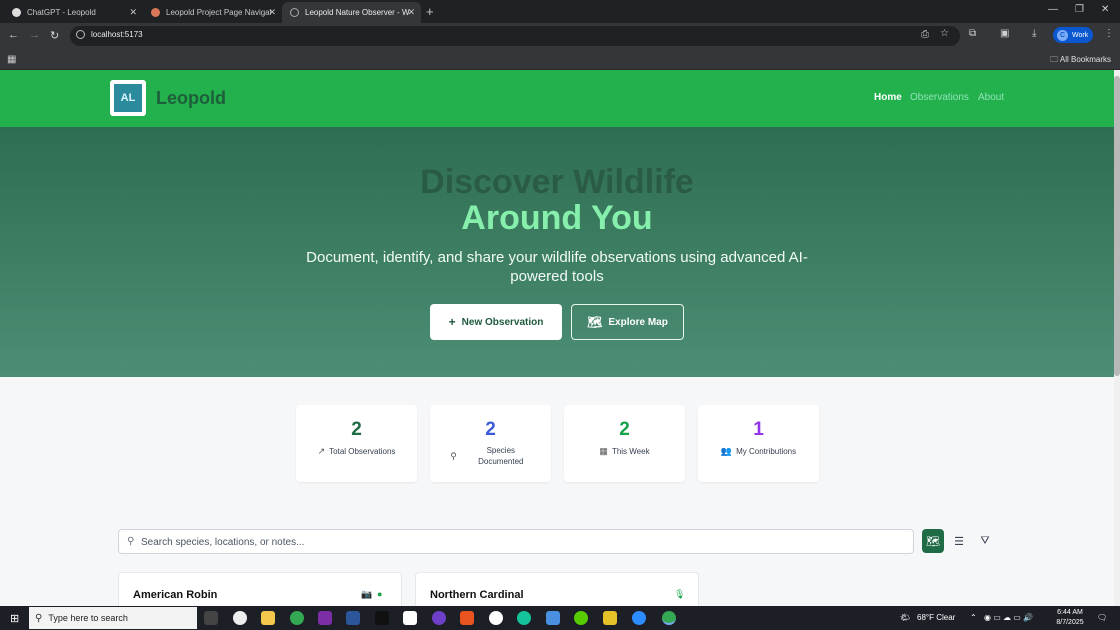 This screenshot has height=630, width=1120. What do you see at coordinates (972, 33) in the screenshot?
I see `extensions-icon: ⧉` at bounding box center [972, 33].